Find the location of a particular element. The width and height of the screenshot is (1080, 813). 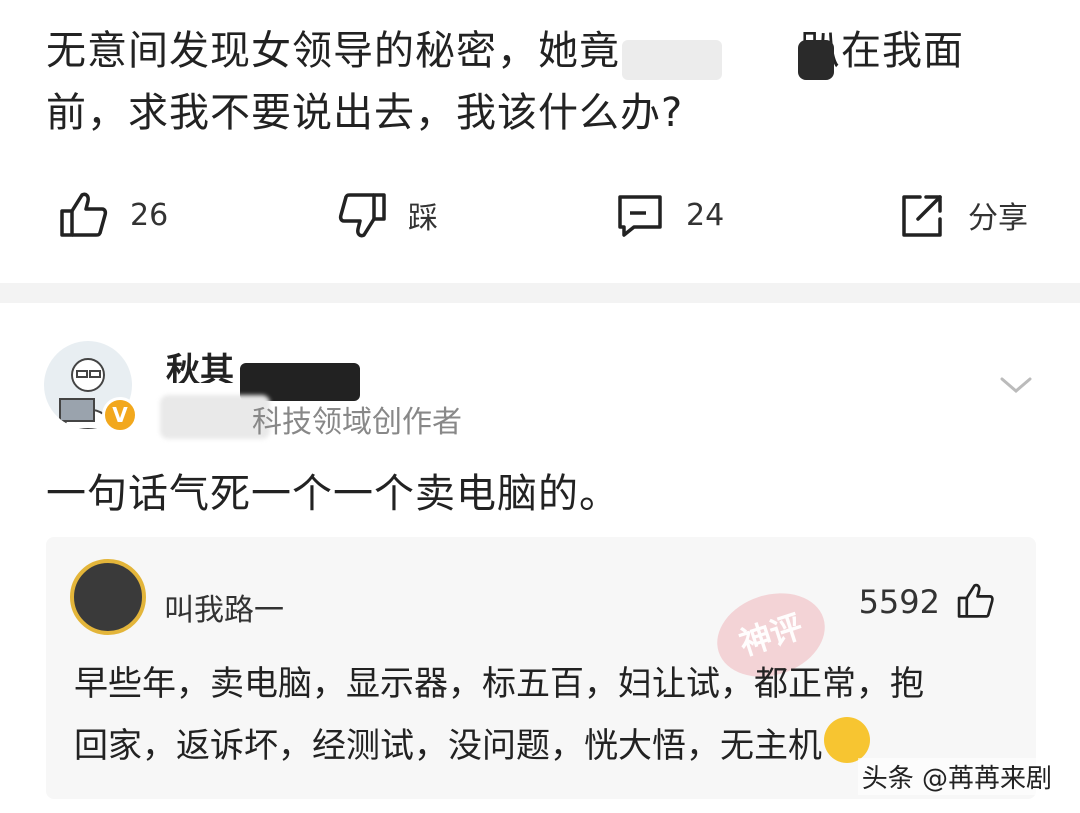

laughing-emoji-icon is located at coordinates (847, 740).